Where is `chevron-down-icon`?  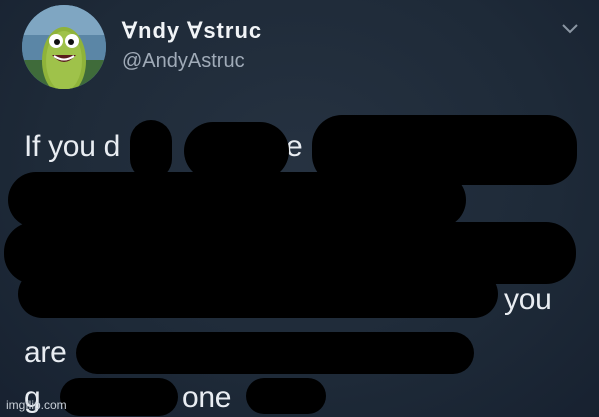
chevron-down-icon is located at coordinates (570, 29).